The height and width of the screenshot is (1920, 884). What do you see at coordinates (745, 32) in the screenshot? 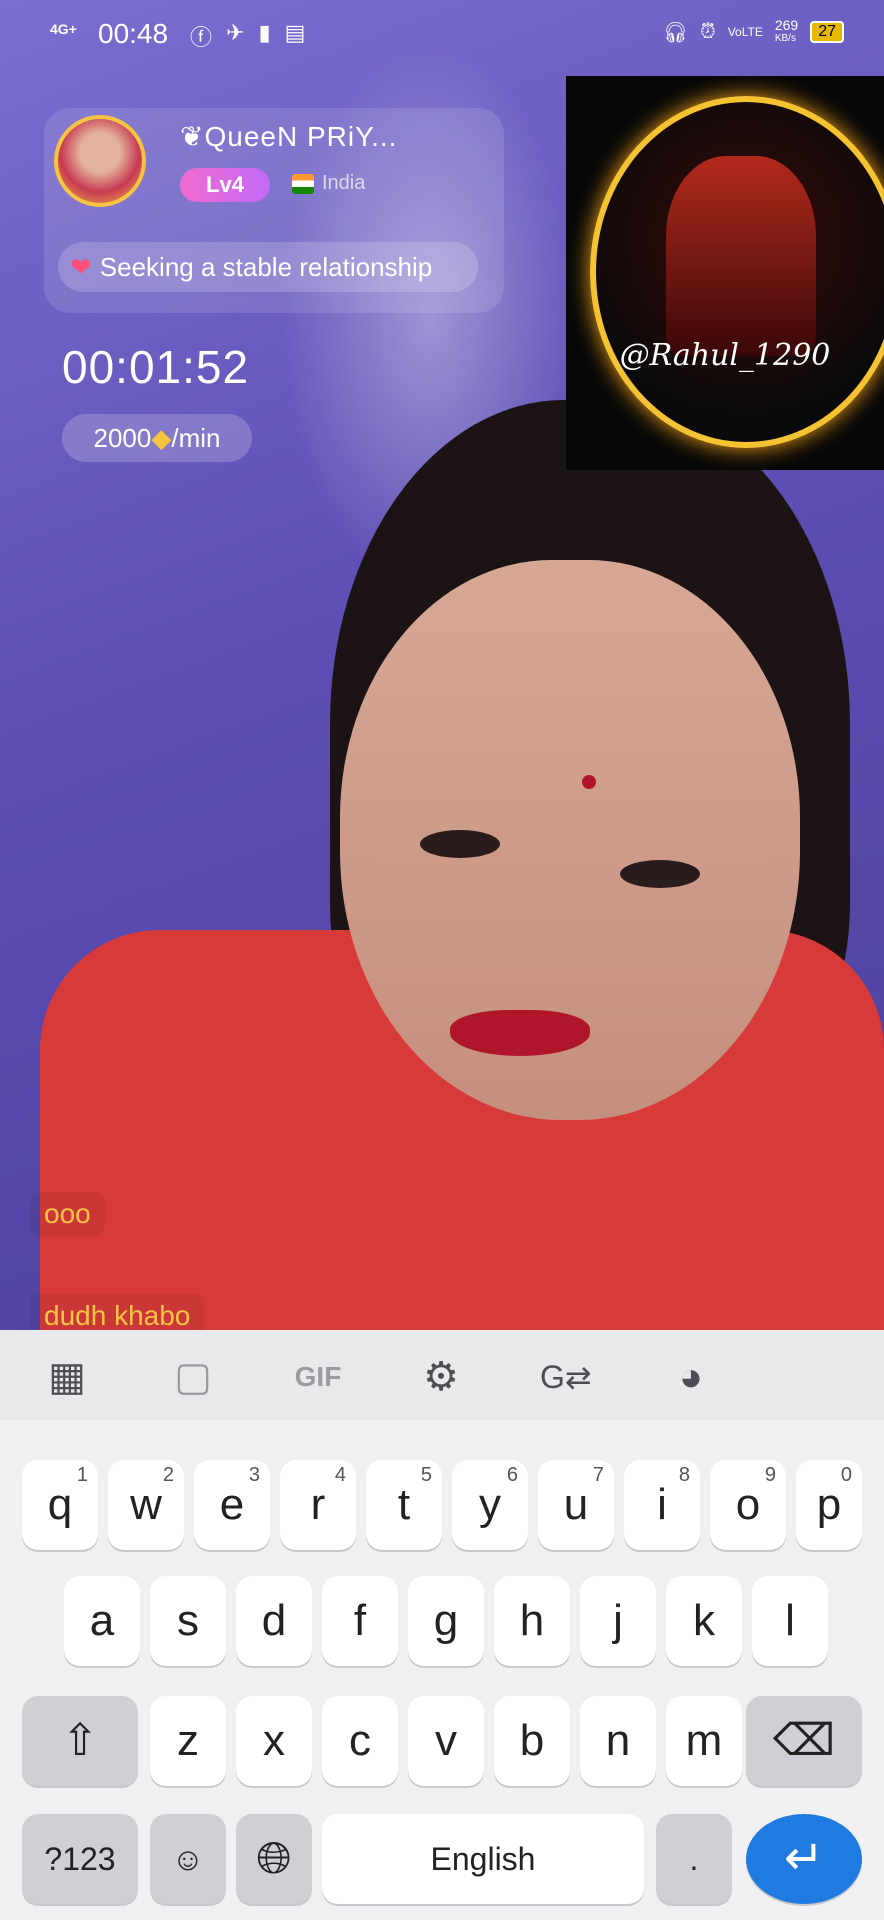
I see `volte-indicator: VoLTE` at bounding box center [745, 32].